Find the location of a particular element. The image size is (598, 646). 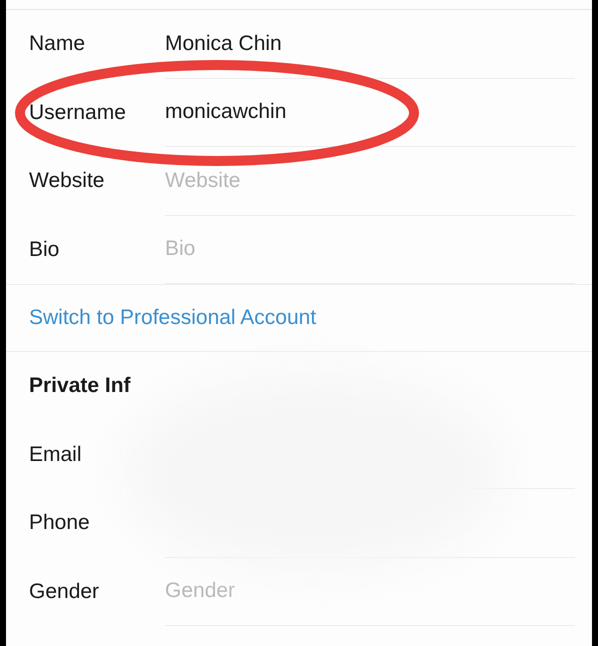

input-field: monicawchin is located at coordinates (232, 112).